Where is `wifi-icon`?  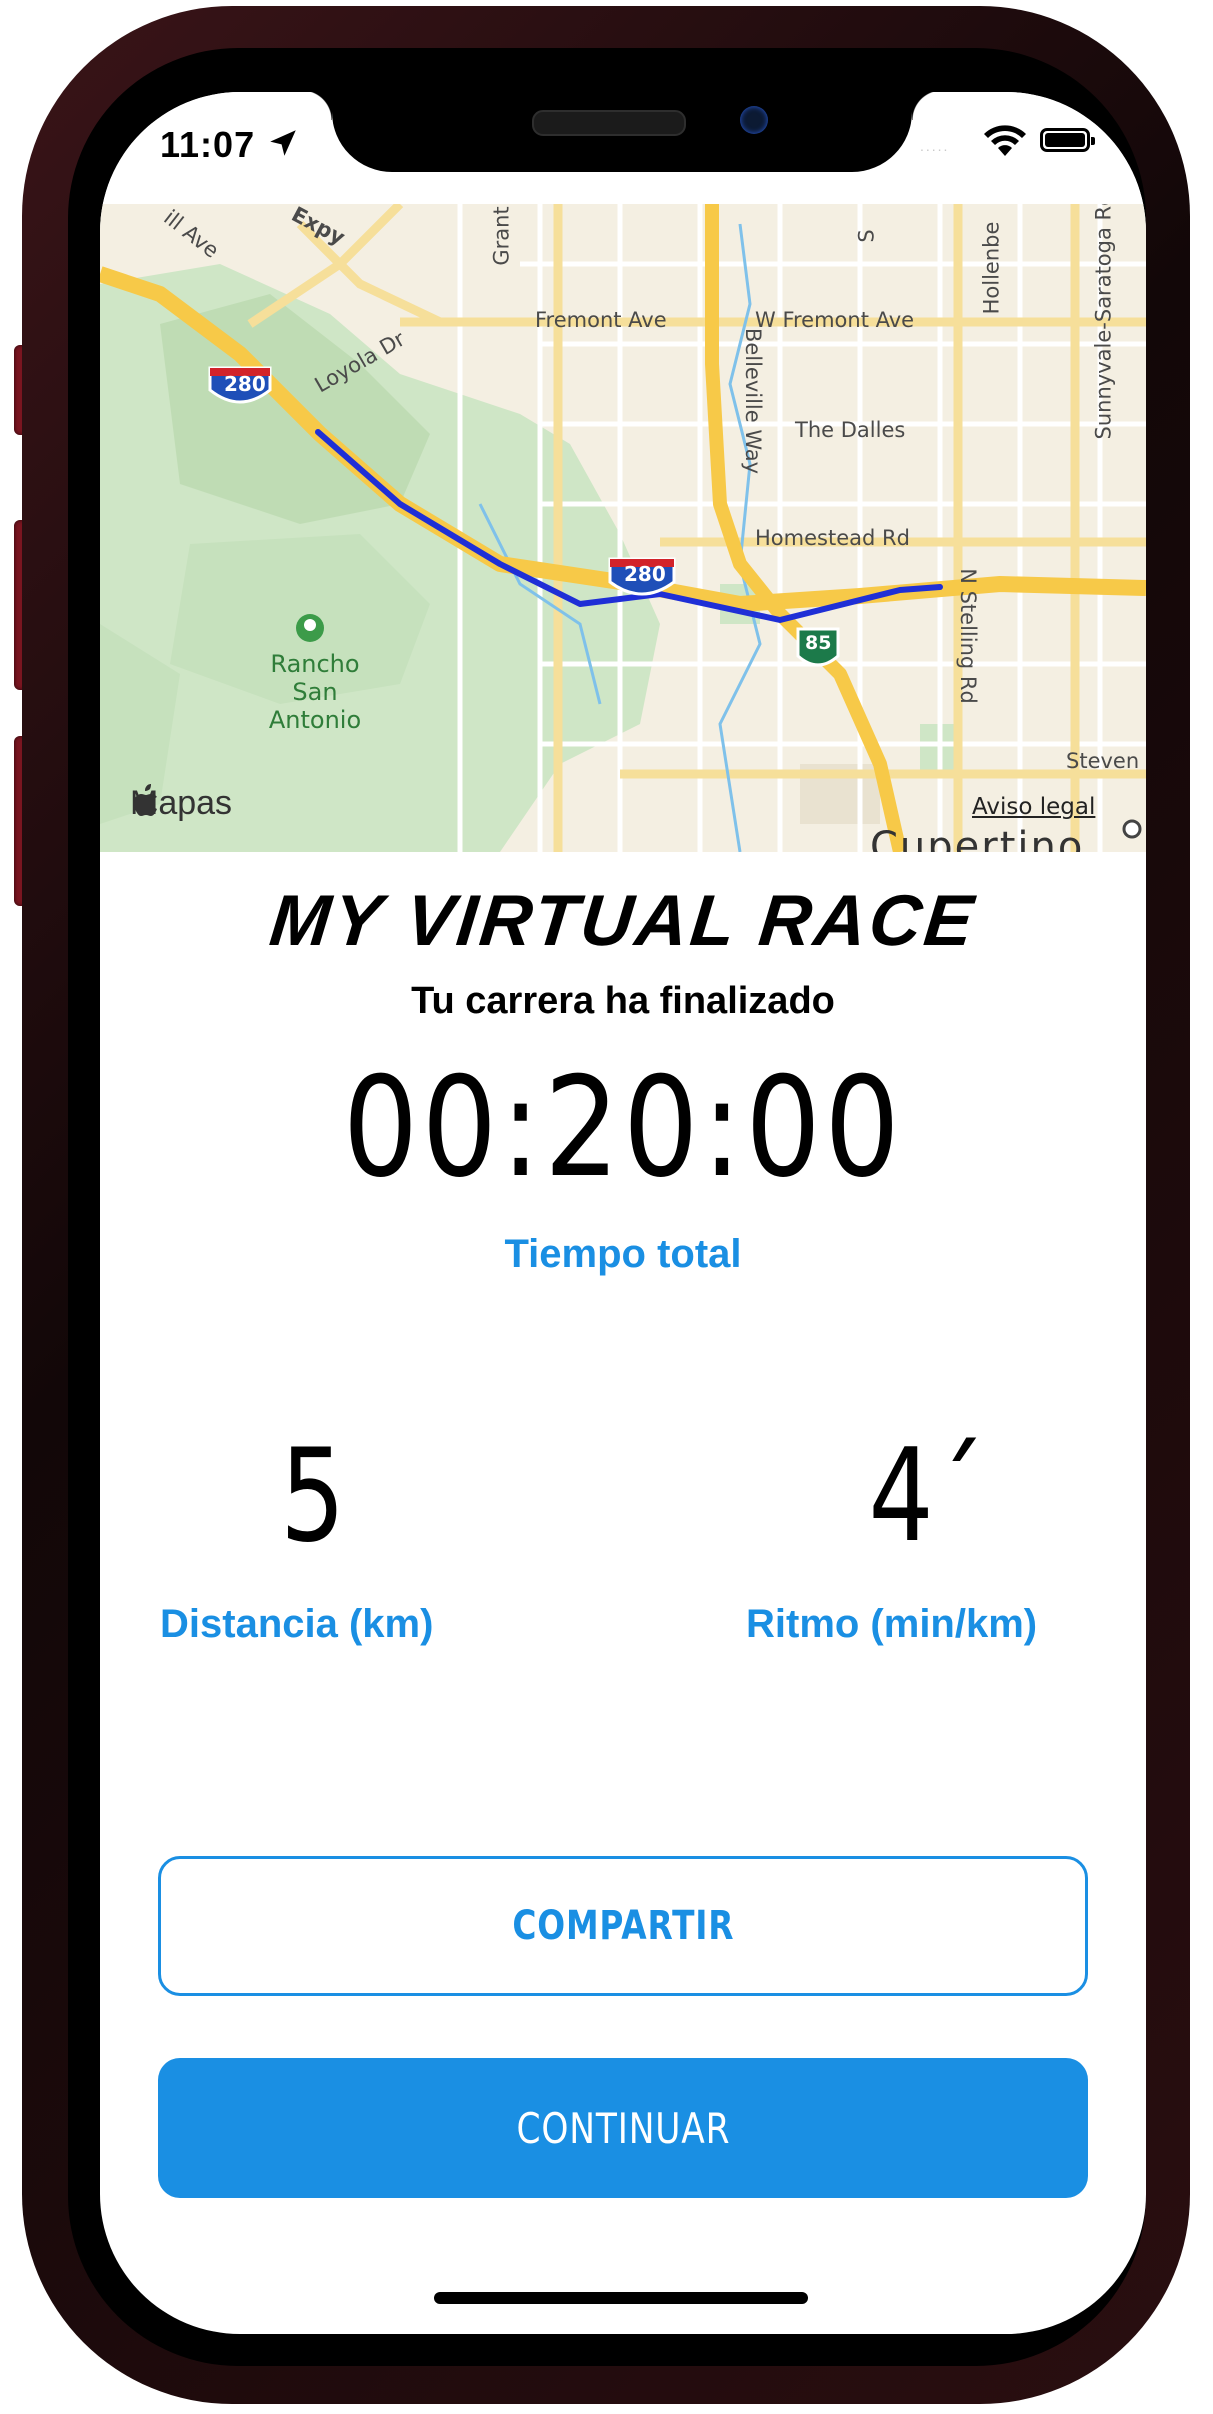 wifi-icon is located at coordinates (1005, 140).